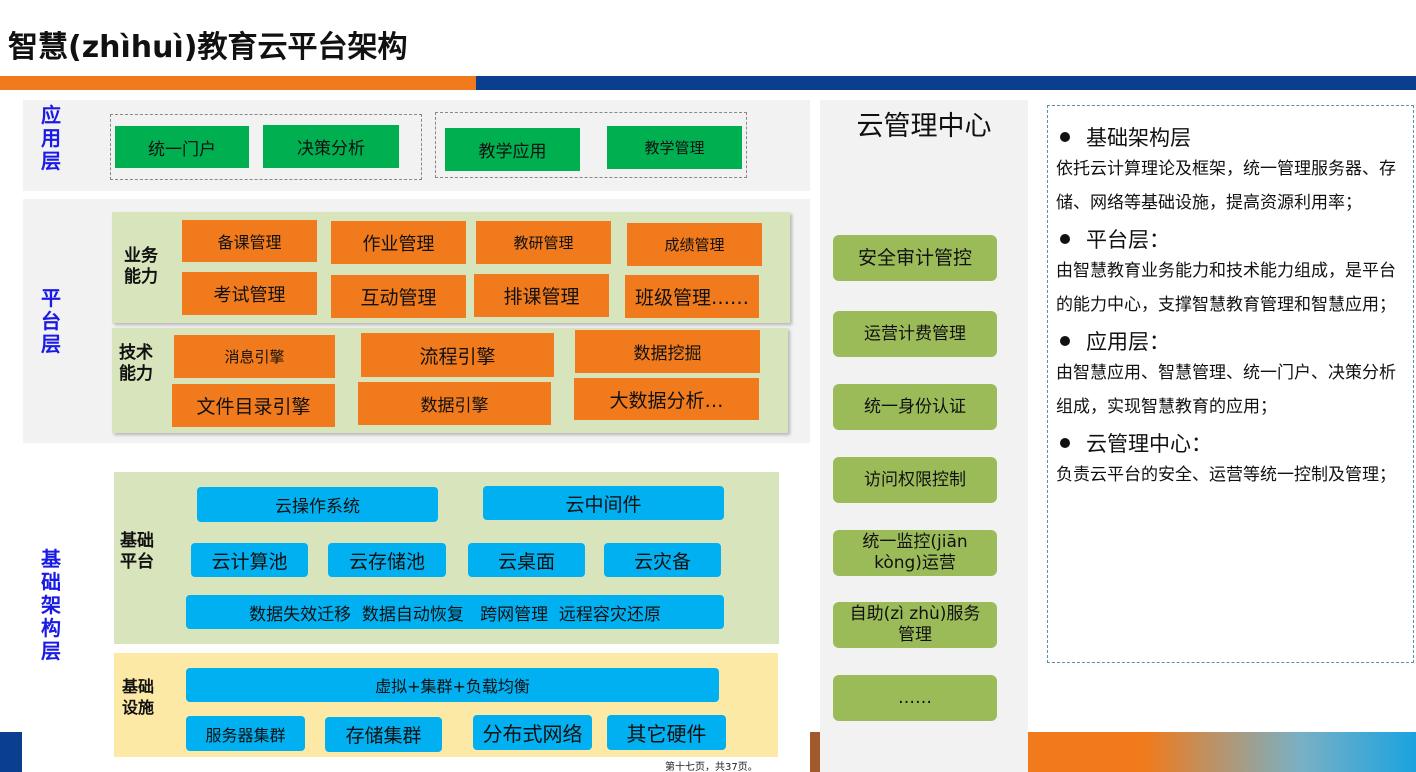  Describe the element at coordinates (815, 752) in the screenshot. I see `footer-bar-mid` at that location.